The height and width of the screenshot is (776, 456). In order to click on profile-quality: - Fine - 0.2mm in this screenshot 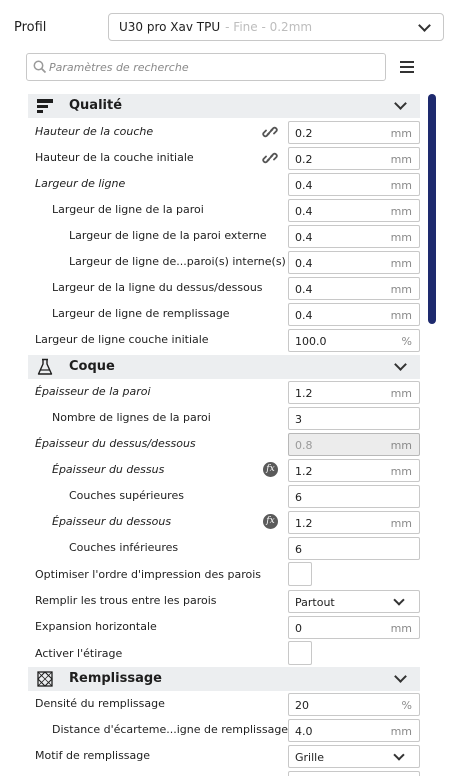, I will do `click(269, 27)`.